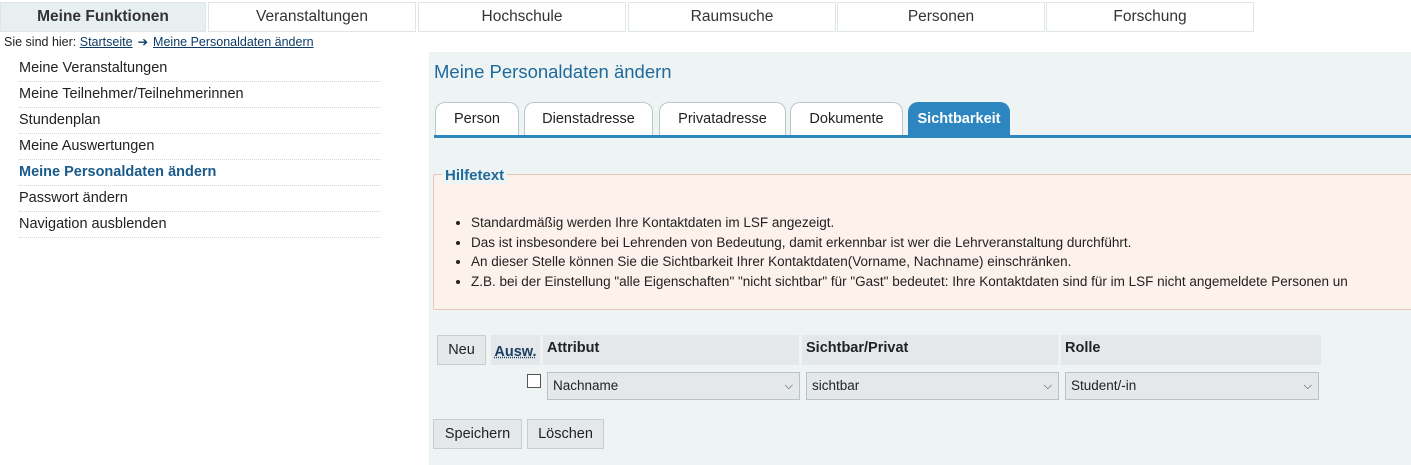 This screenshot has width=1411, height=465. Describe the element at coordinates (846, 118) in the screenshot. I see `subtab-dokumente: Dokumente` at that location.